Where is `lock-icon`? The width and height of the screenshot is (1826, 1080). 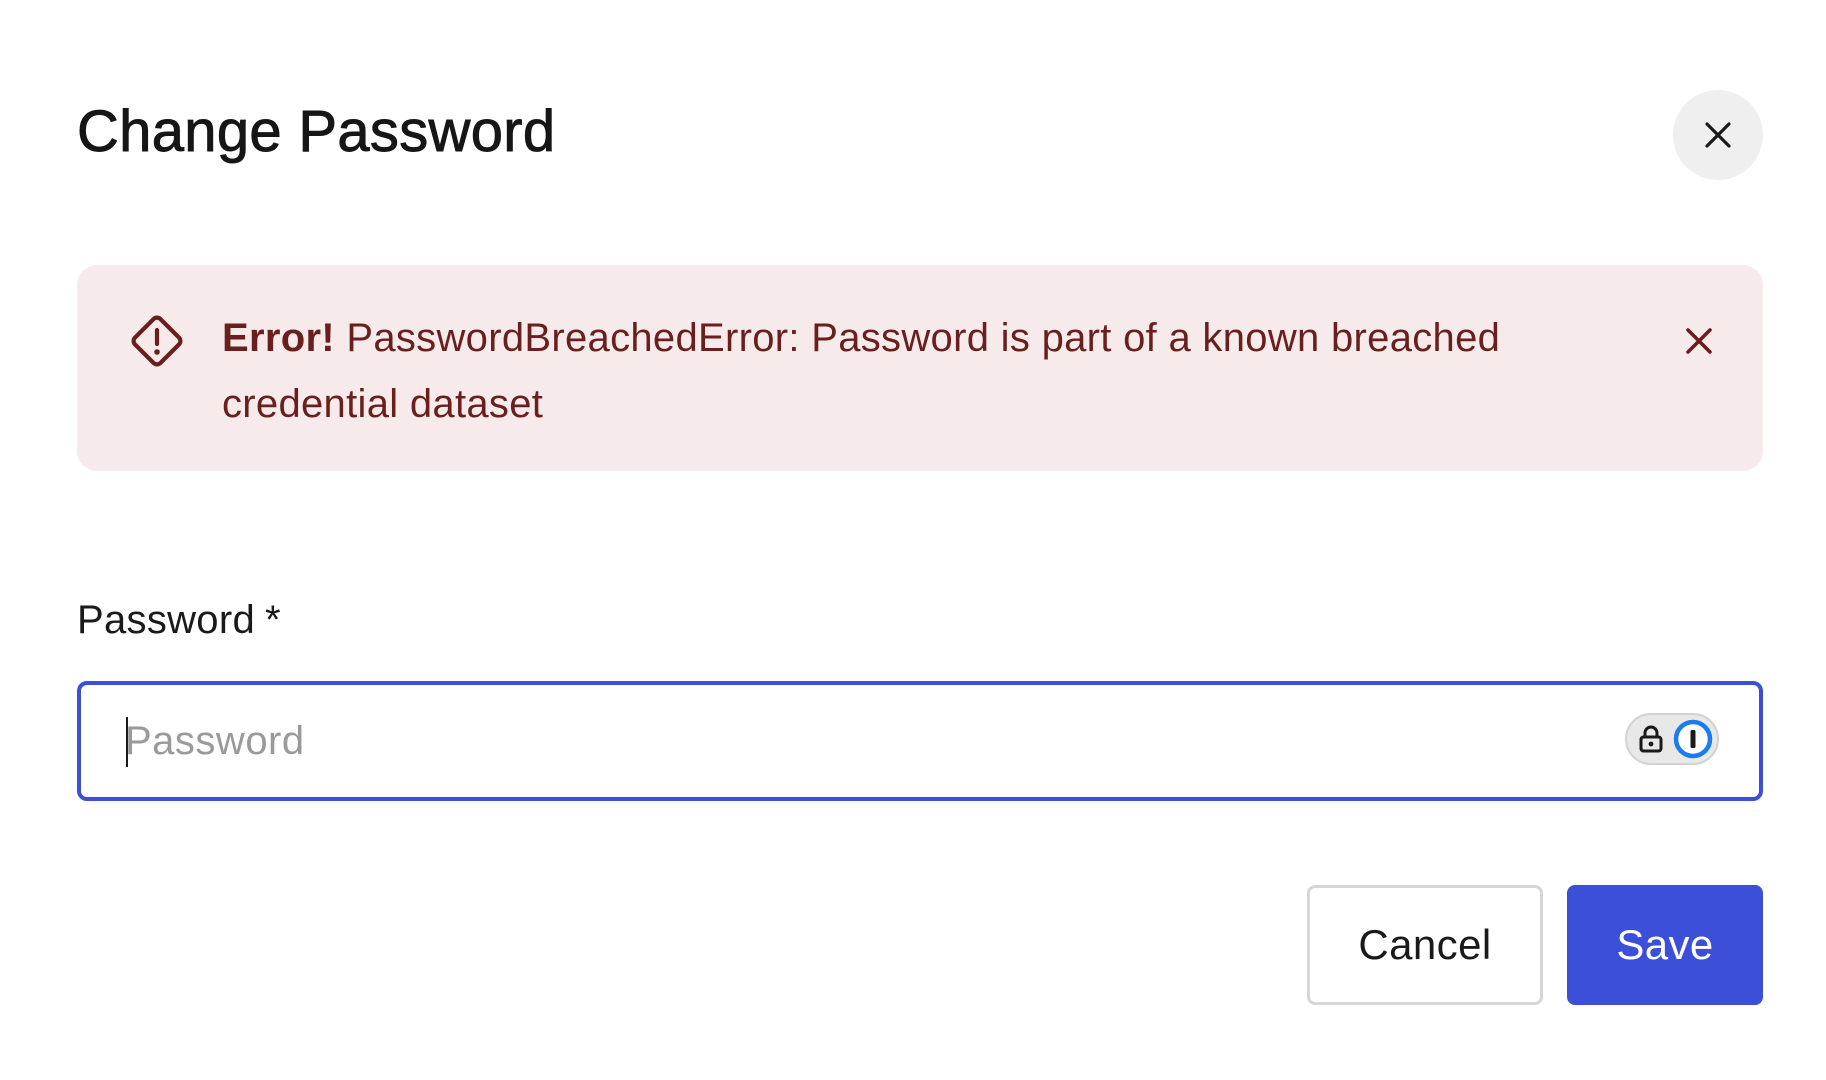
lock-icon is located at coordinates (1651, 739).